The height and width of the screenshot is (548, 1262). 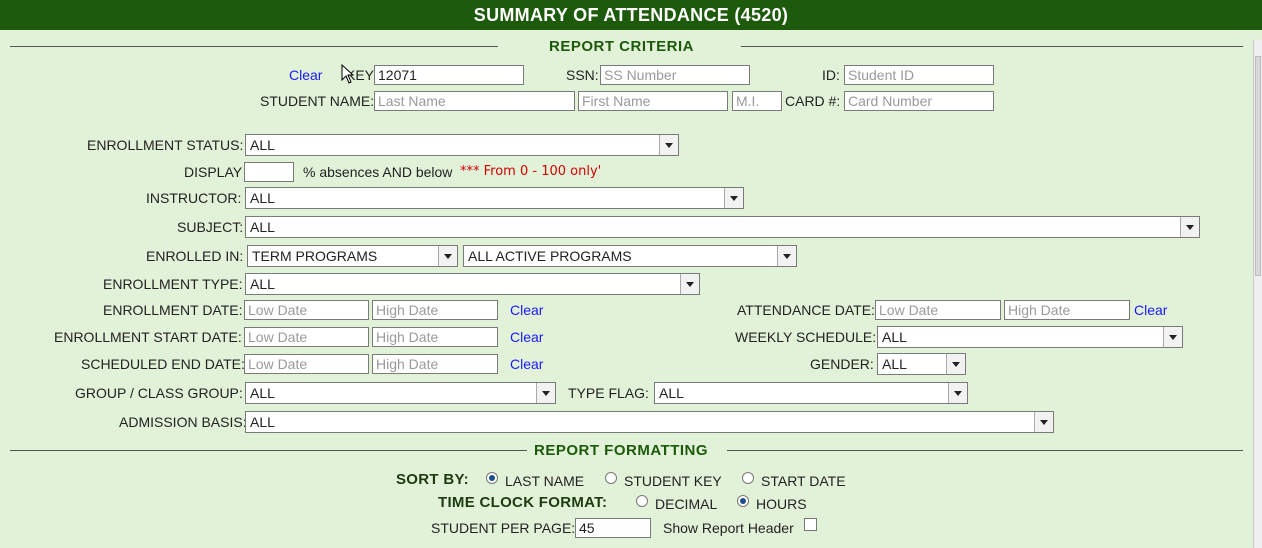 I want to click on first-name-input, so click(x=653, y=101).